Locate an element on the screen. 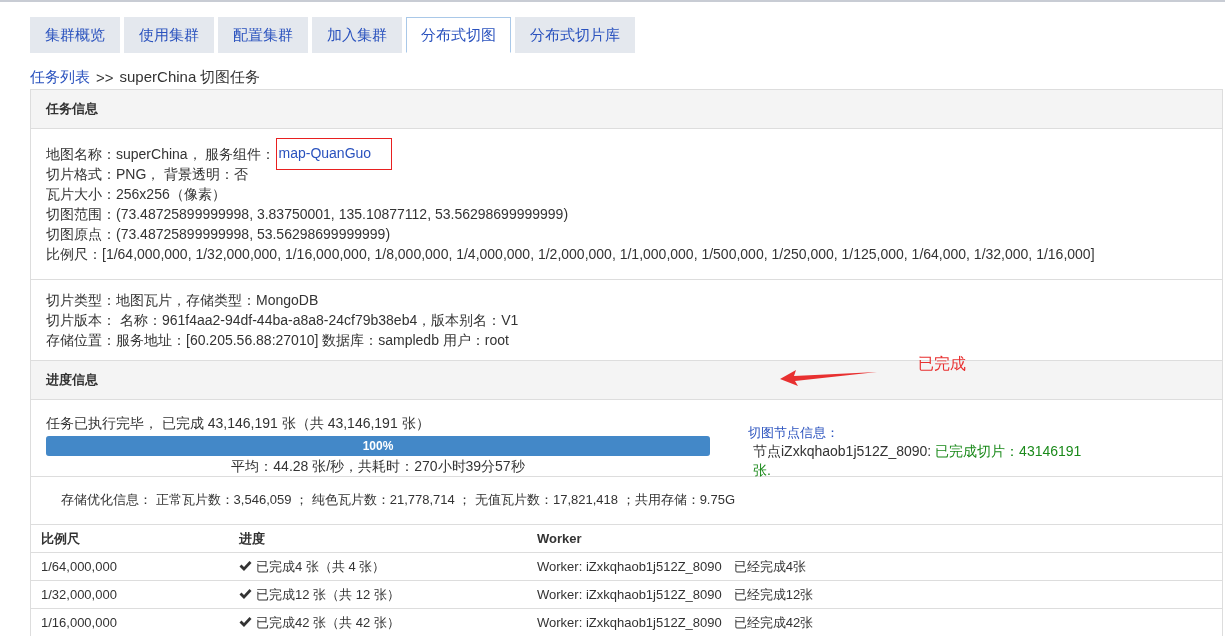 The height and width of the screenshot is (636, 1225). progress-cell: 已完成42 张（共 42 张） is located at coordinates (378, 622).